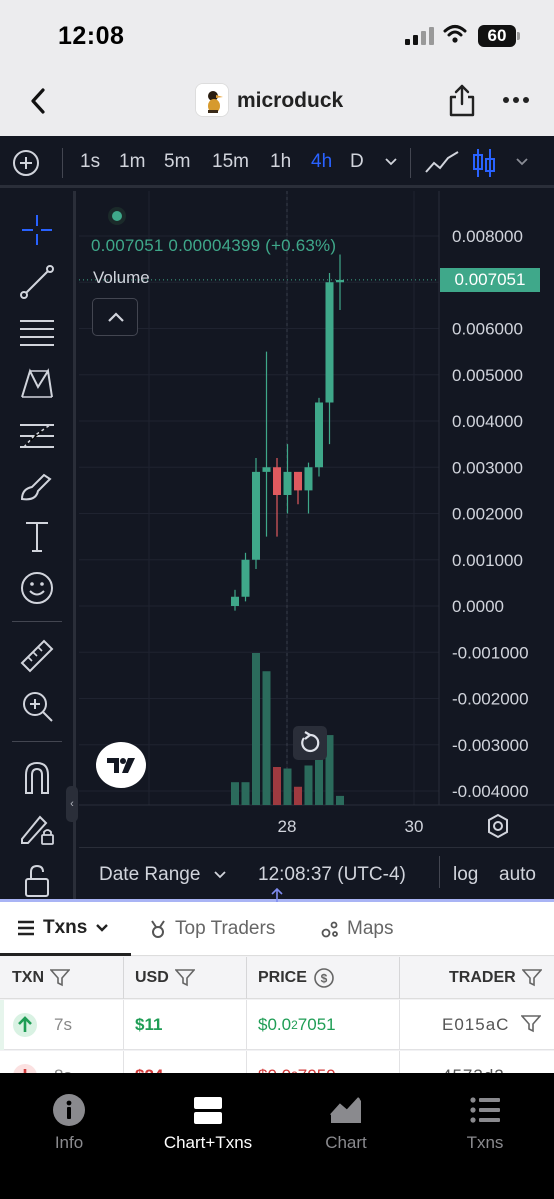 The height and width of the screenshot is (1199, 554). I want to click on table-row: 7s $11 $0.0 2 7051 E015aC, so click(277, 1025).